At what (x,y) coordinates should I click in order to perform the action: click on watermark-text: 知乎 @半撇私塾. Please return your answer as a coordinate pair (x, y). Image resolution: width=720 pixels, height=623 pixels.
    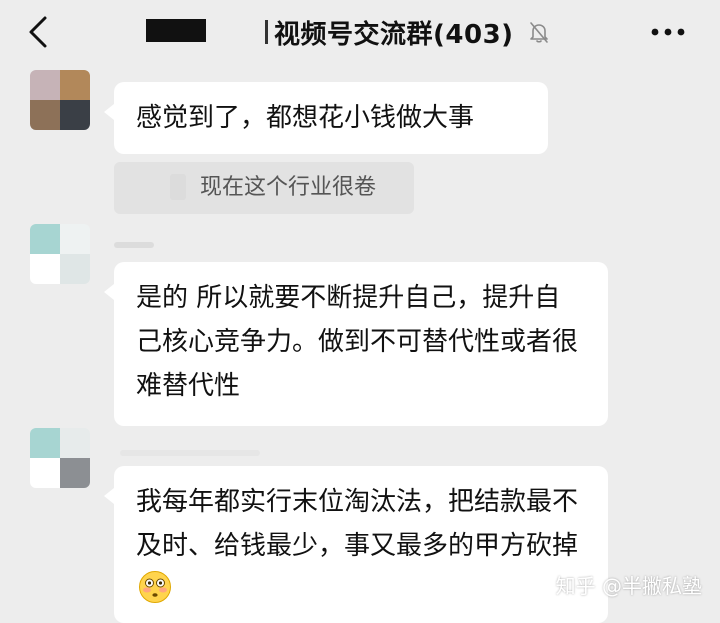
    Looking at the image, I should click on (628, 586).